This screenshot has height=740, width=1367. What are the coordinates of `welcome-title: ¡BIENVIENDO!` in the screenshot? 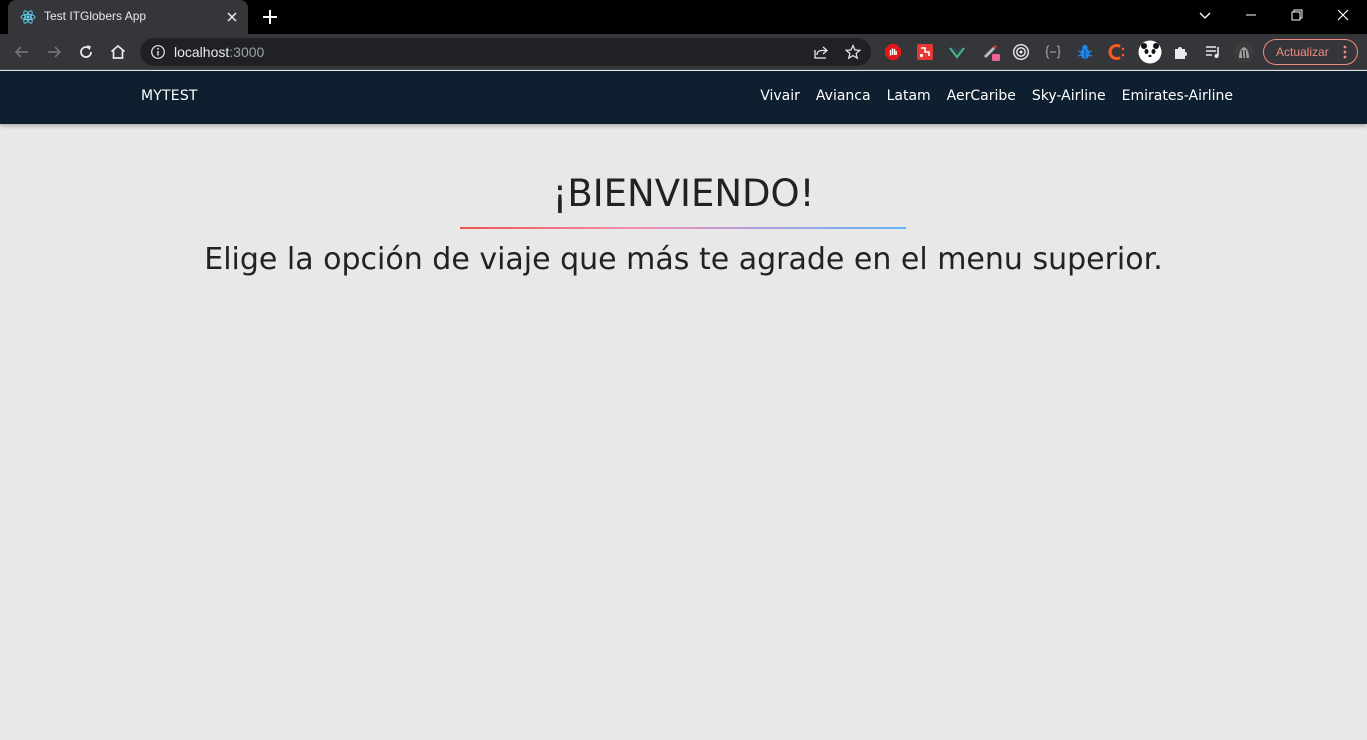 It's located at (683, 193).